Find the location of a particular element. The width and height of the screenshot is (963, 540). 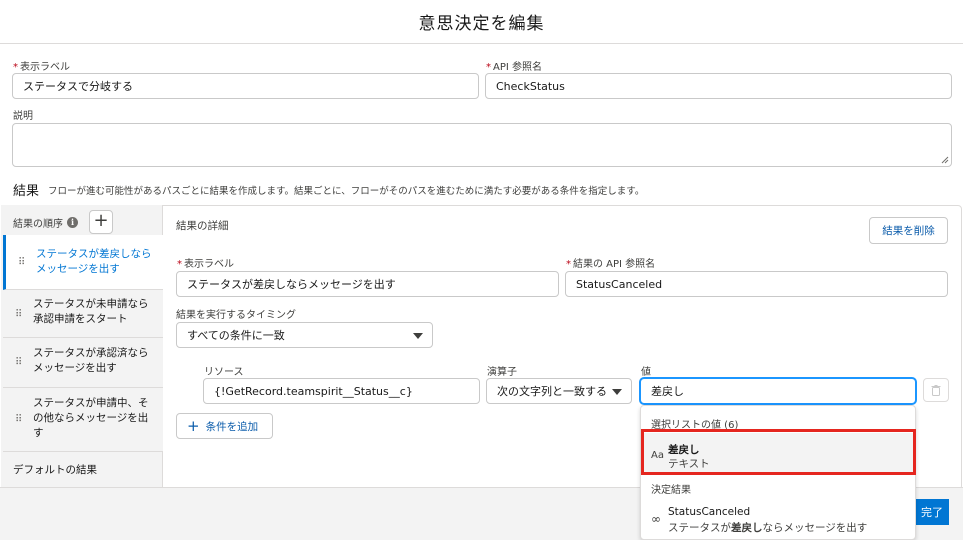

option-label: StatusCanceled is located at coordinates (709, 512).